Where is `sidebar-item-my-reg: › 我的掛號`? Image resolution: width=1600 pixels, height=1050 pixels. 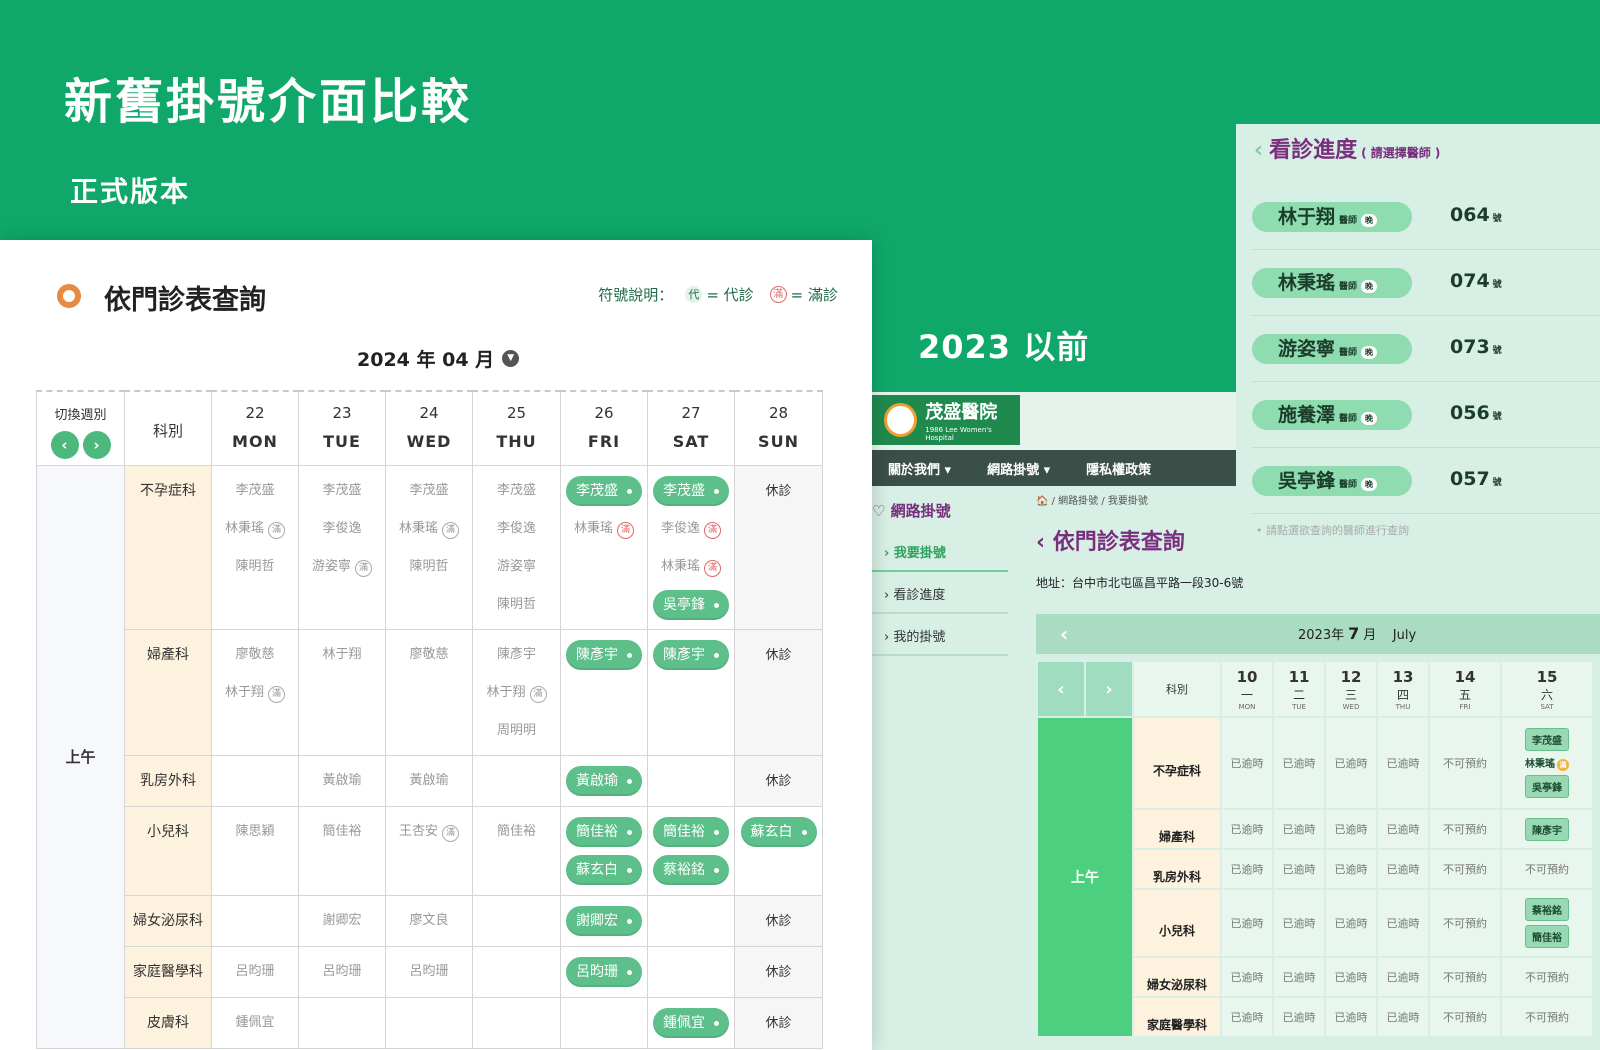
sidebar-item-my-reg: › 我的掛號 is located at coordinates (940, 636).